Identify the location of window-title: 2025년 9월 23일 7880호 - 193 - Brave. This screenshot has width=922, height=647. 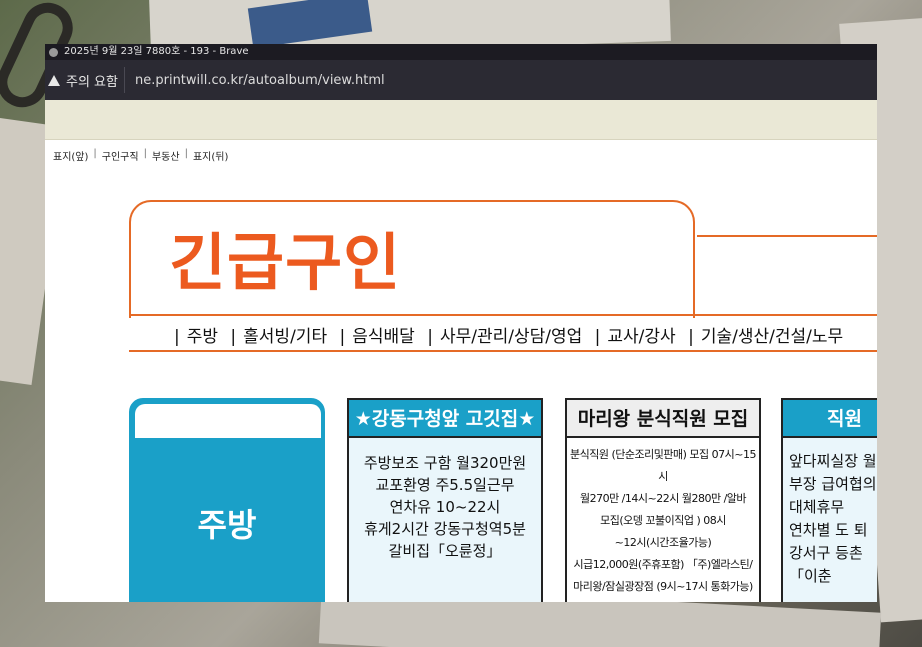
(156, 51).